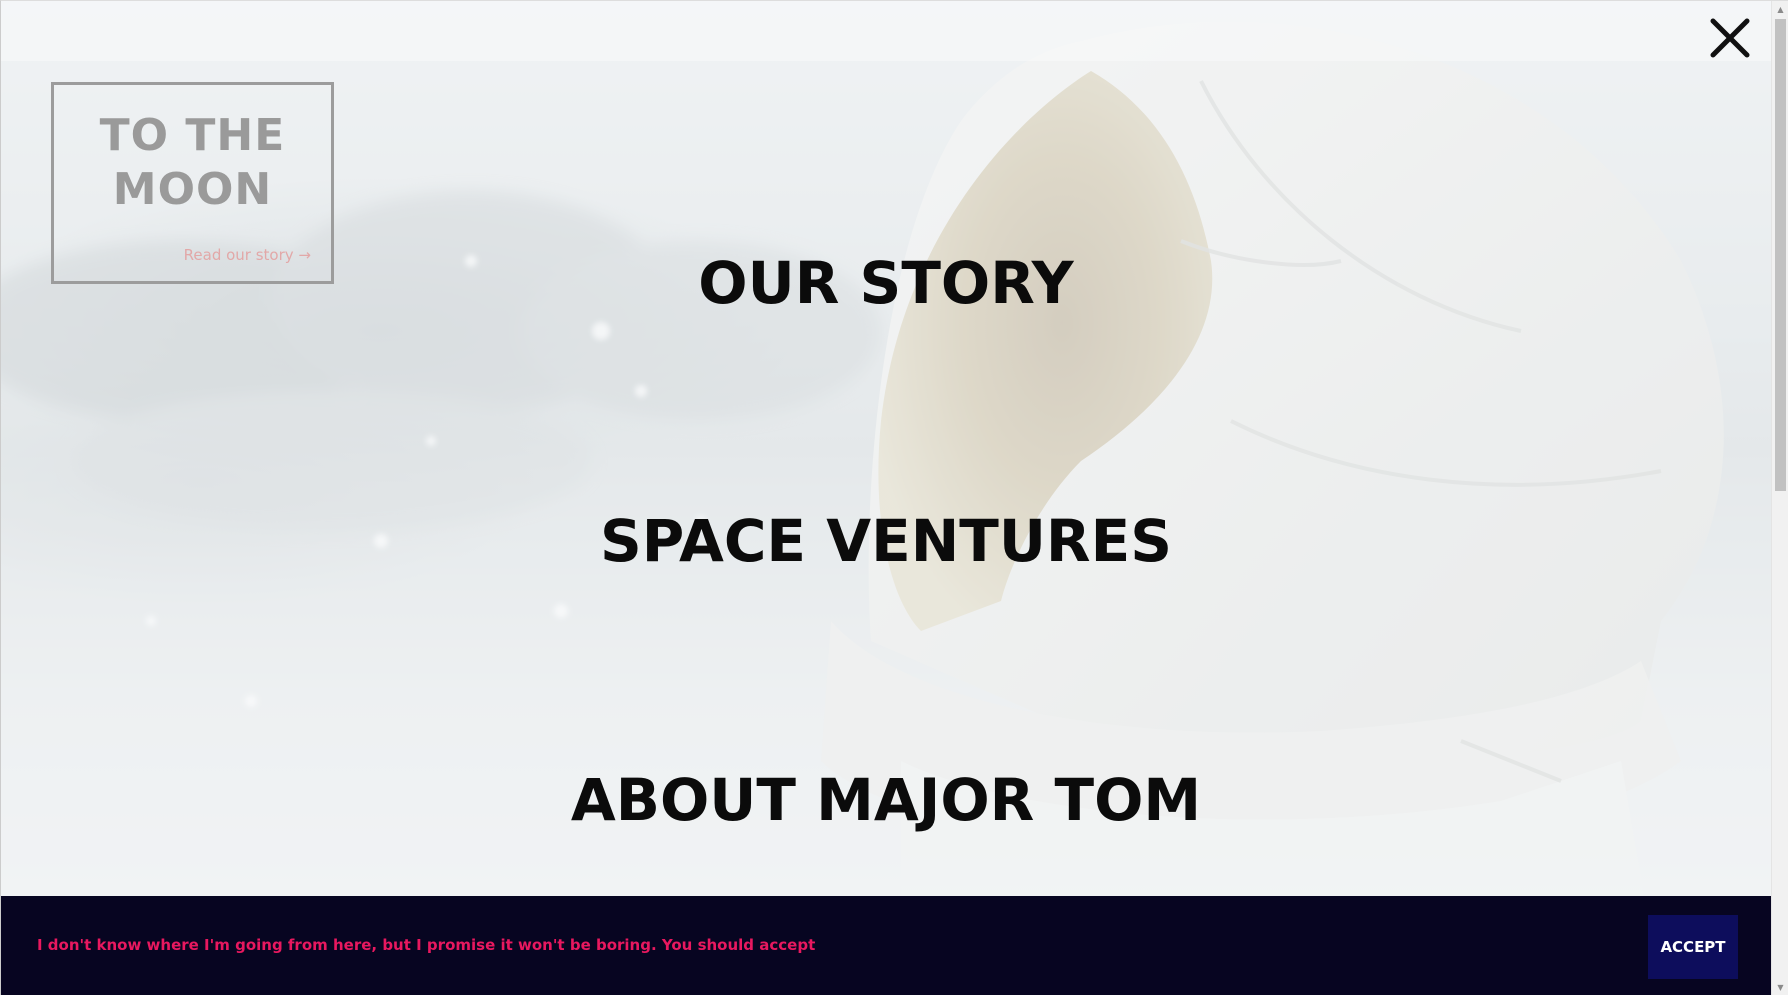 The width and height of the screenshot is (1788, 995). I want to click on menu-item-our-story: OUR STORY, so click(886, 283).